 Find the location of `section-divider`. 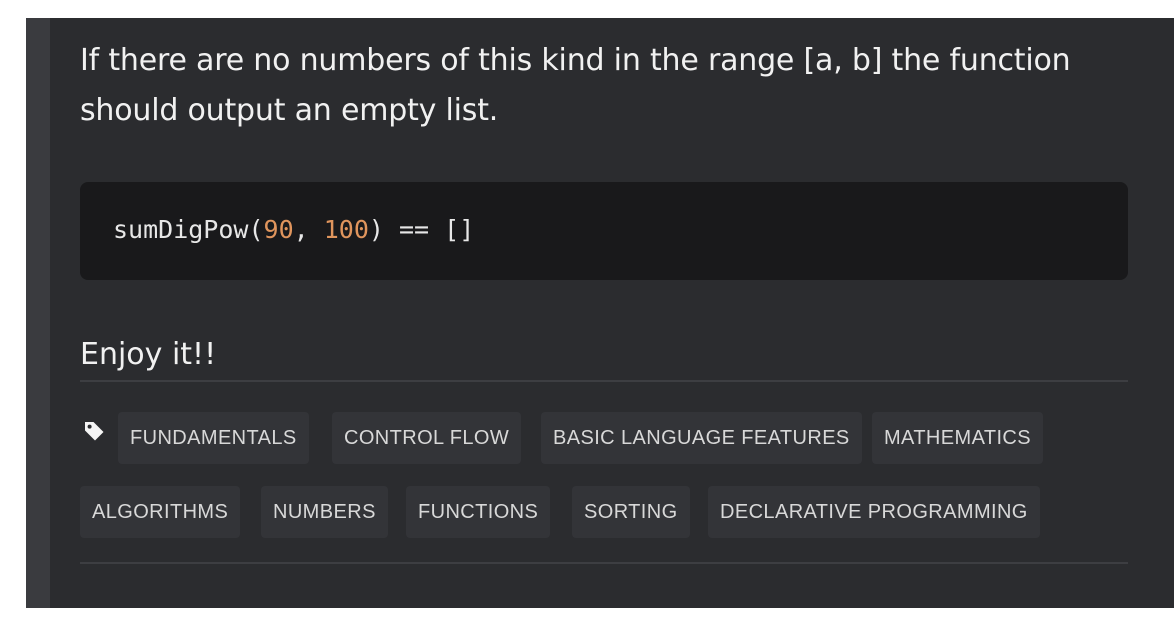

section-divider is located at coordinates (604, 381).